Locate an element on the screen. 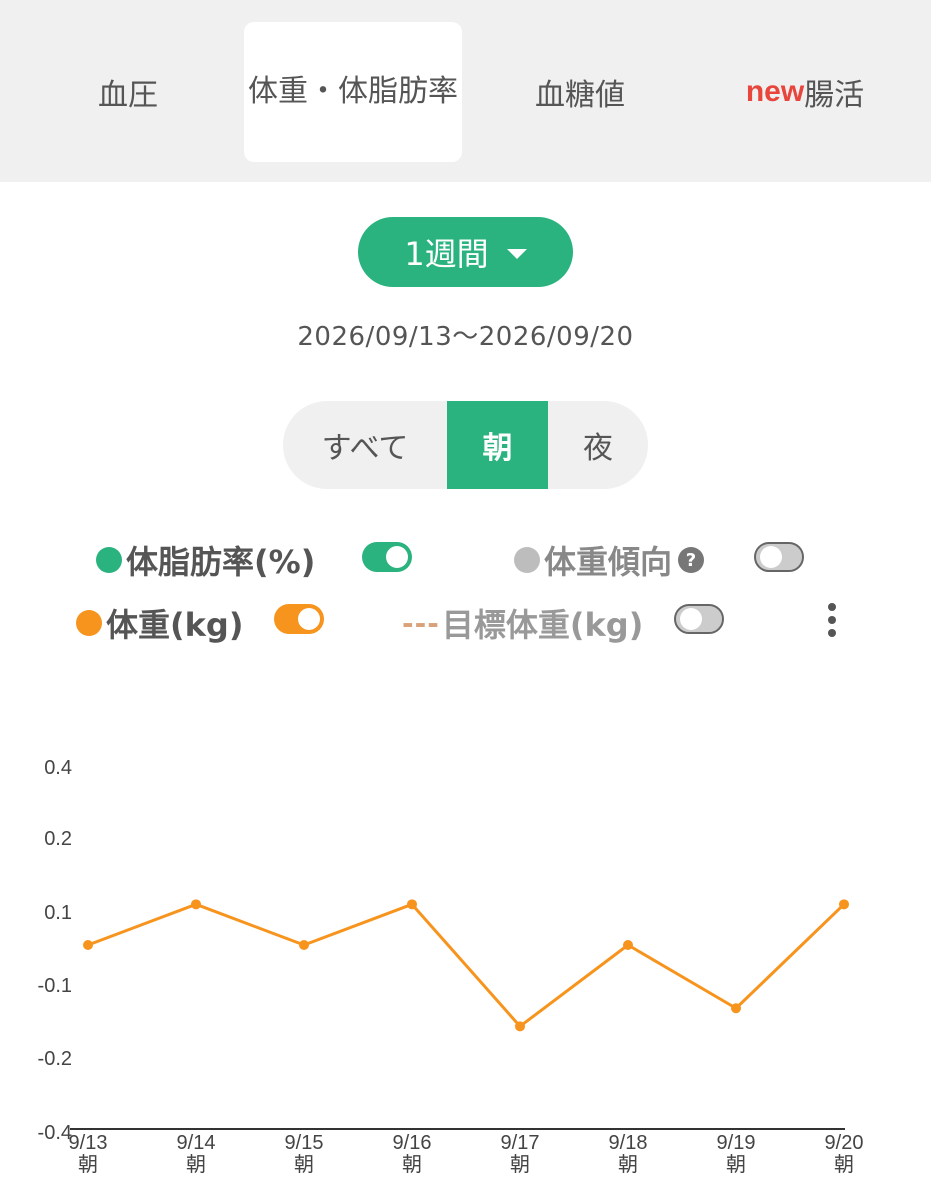 Image resolution: width=931 pixels, height=1200 pixels. legend-label: 体重(kg) is located at coordinates (175, 625).